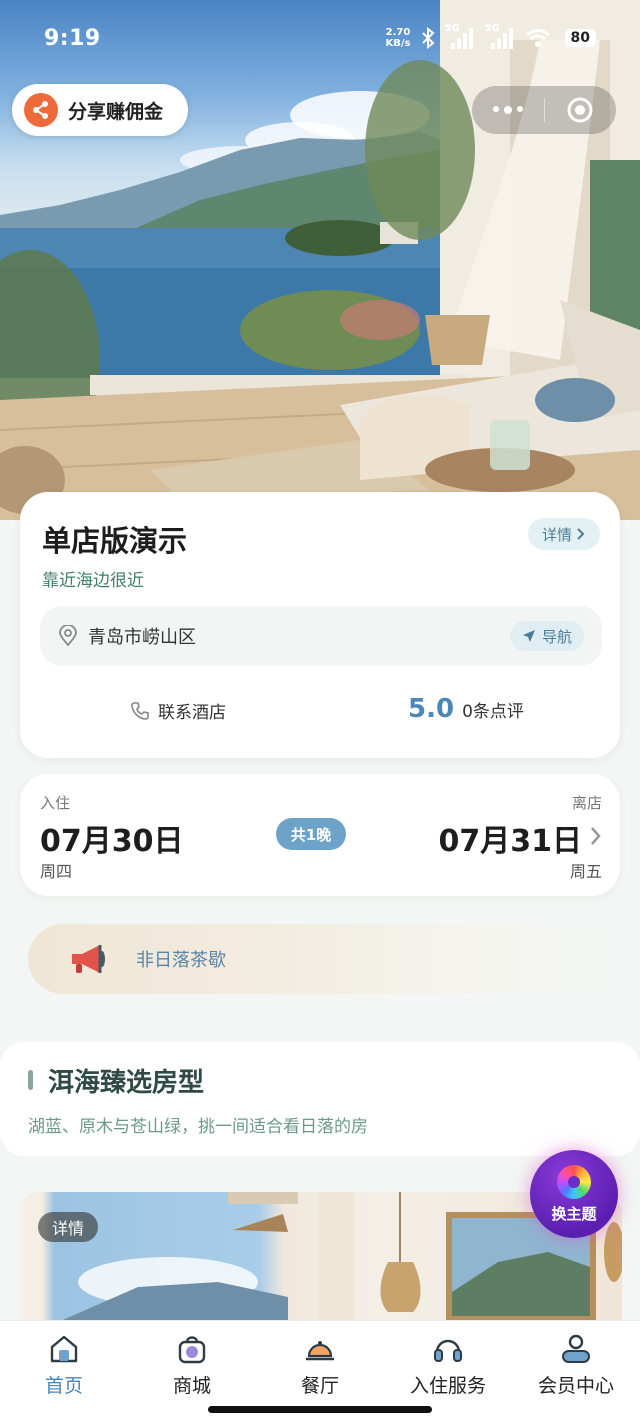  Describe the element at coordinates (576, 1372) in the screenshot. I see `tab-member-center: 会员中心` at that location.